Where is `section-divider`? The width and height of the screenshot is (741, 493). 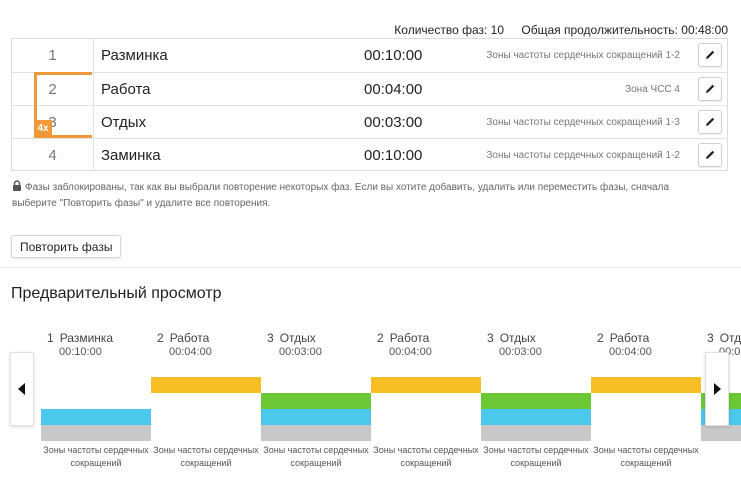 section-divider is located at coordinates (370, 267).